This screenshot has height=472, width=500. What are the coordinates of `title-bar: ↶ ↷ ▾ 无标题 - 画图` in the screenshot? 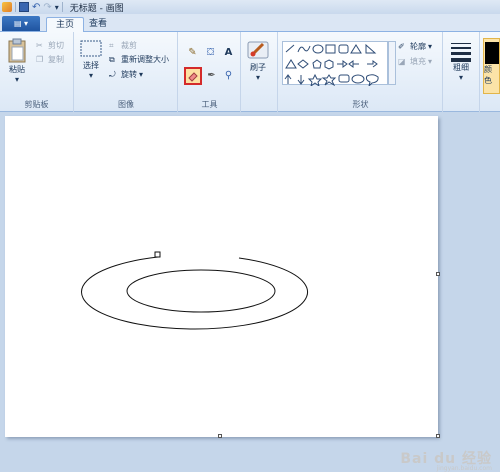 It's located at (250, 7).